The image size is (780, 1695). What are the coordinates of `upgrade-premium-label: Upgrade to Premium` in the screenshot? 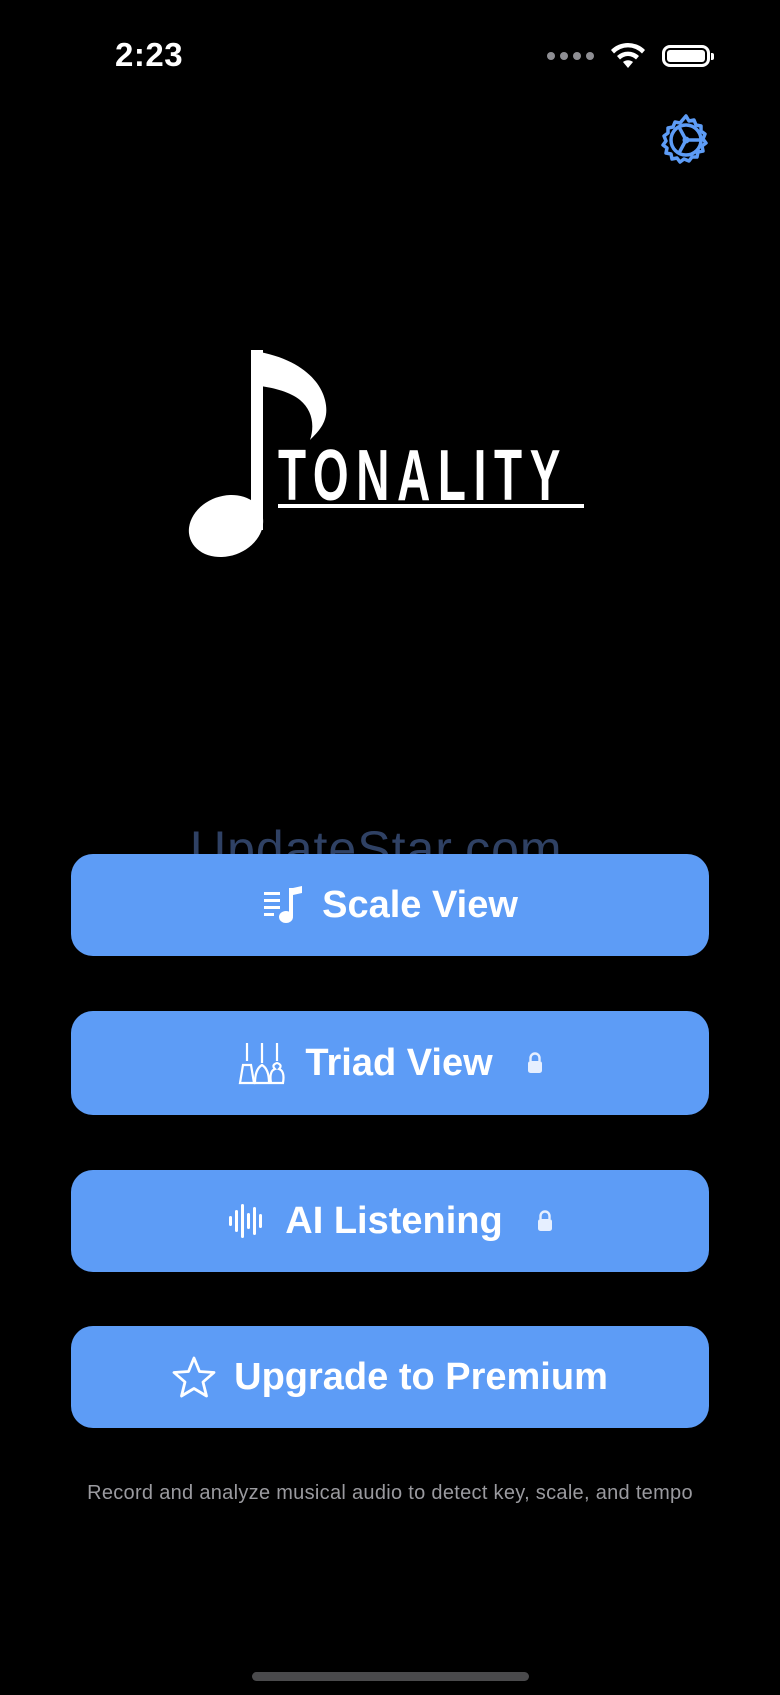 It's located at (421, 1376).